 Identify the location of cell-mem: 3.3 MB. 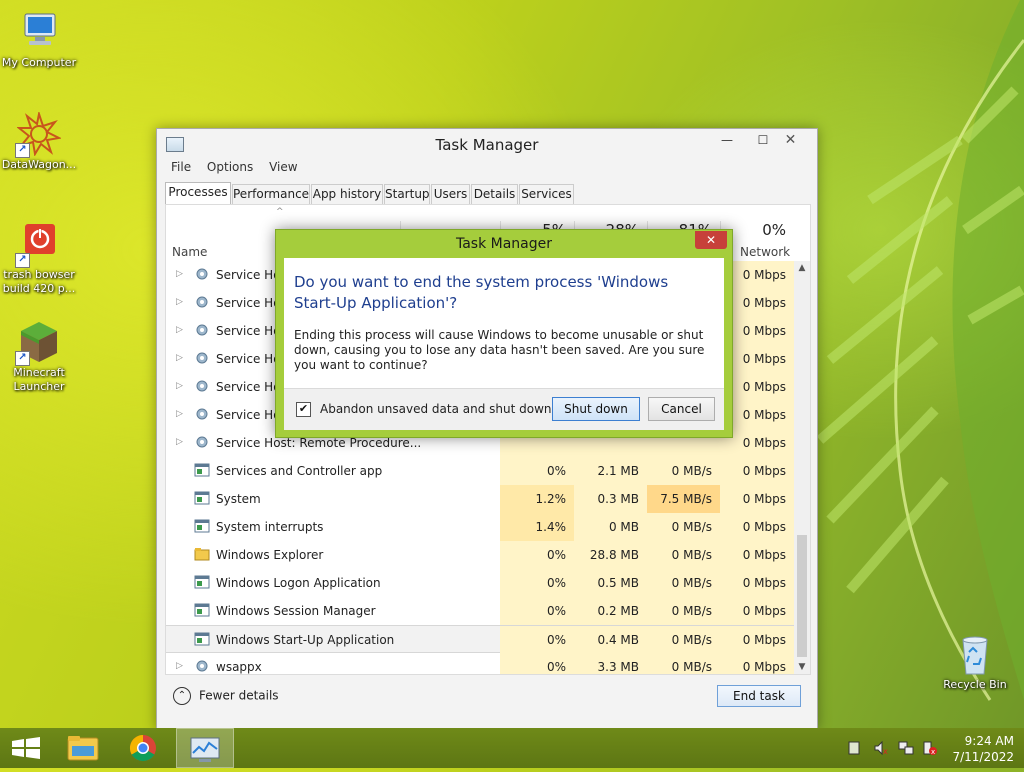
(610, 663).